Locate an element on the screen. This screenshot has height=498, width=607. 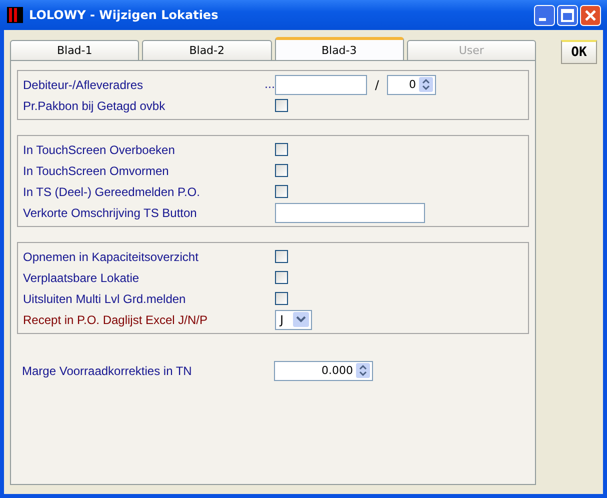
close-icon is located at coordinates (590, 15).